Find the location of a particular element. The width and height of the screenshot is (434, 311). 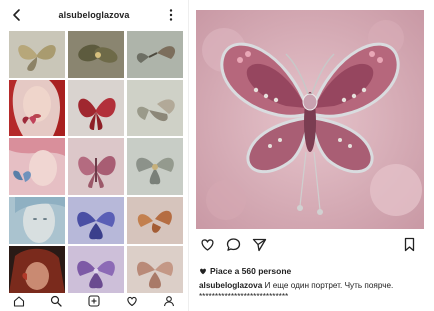

bottom-navigation is located at coordinates (94, 301).